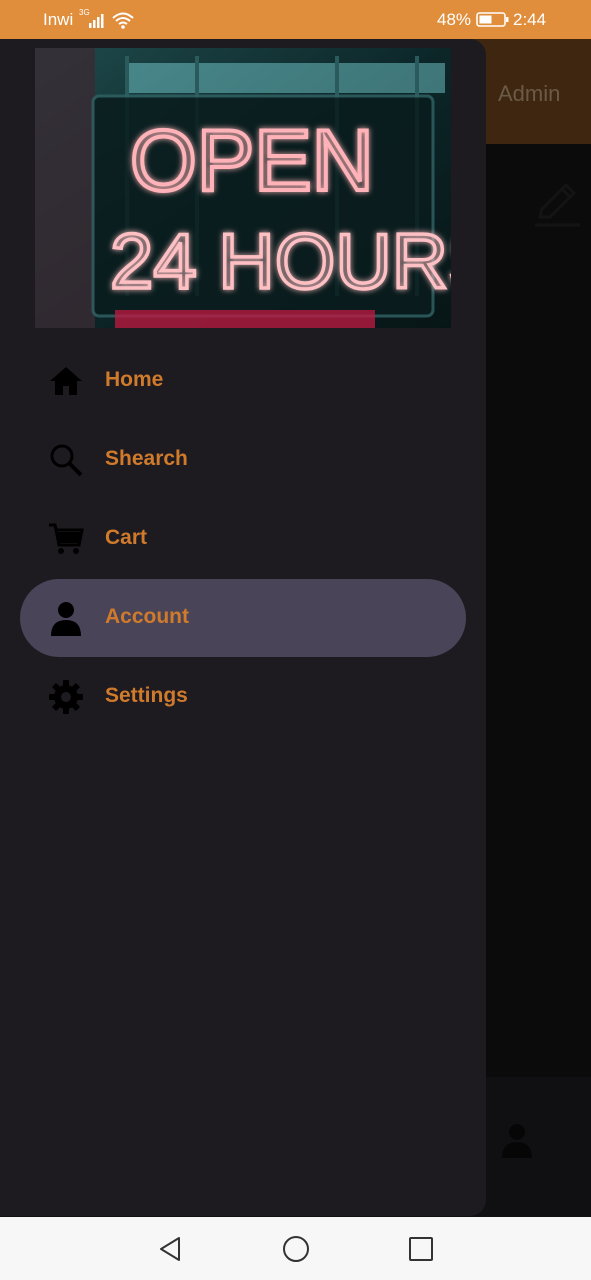 This screenshot has height=1280, width=591. What do you see at coordinates (421, 1249) in the screenshot?
I see `recents-icon` at bounding box center [421, 1249].